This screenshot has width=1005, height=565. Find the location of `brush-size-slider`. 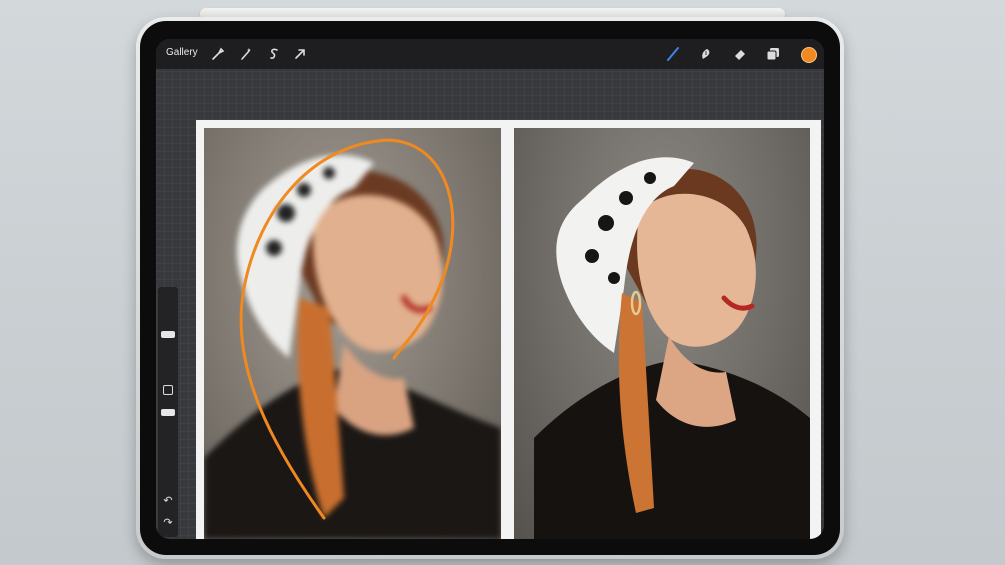

brush-size-slider is located at coordinates (168, 334).